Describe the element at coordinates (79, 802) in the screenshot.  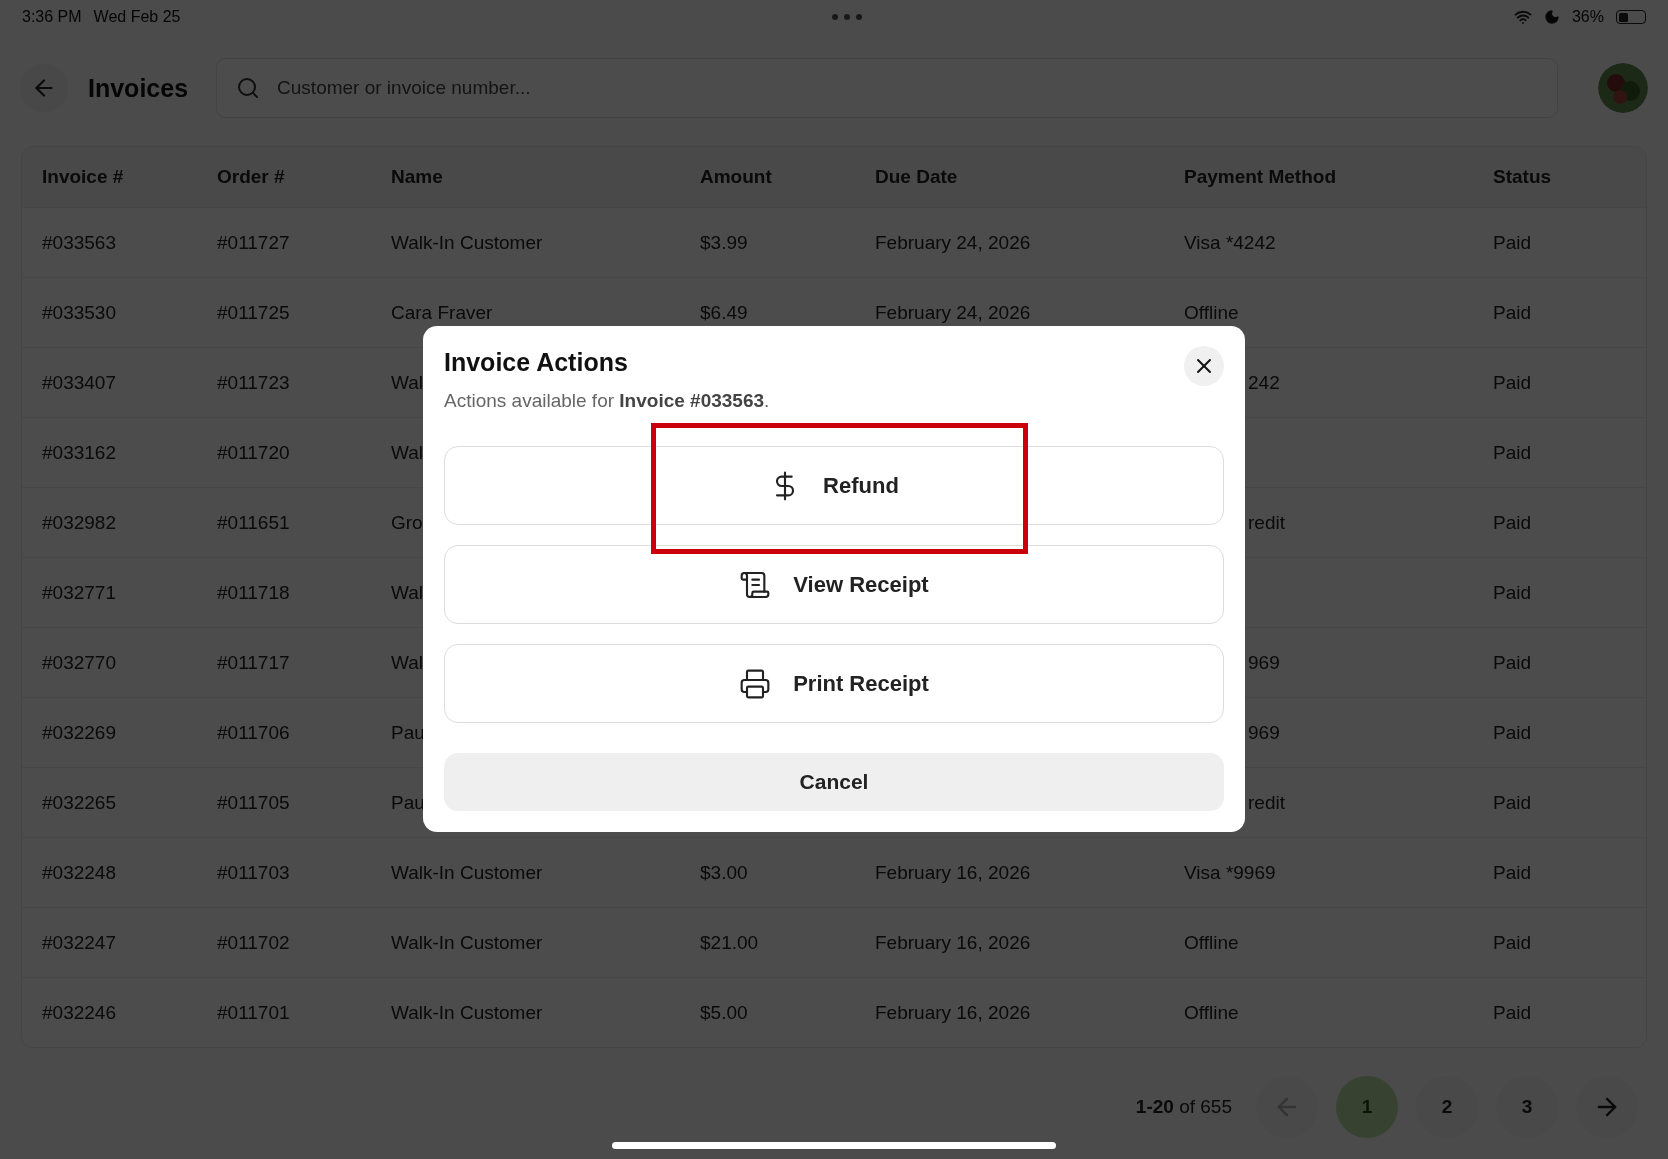
I see `table-cell: #032265` at that location.